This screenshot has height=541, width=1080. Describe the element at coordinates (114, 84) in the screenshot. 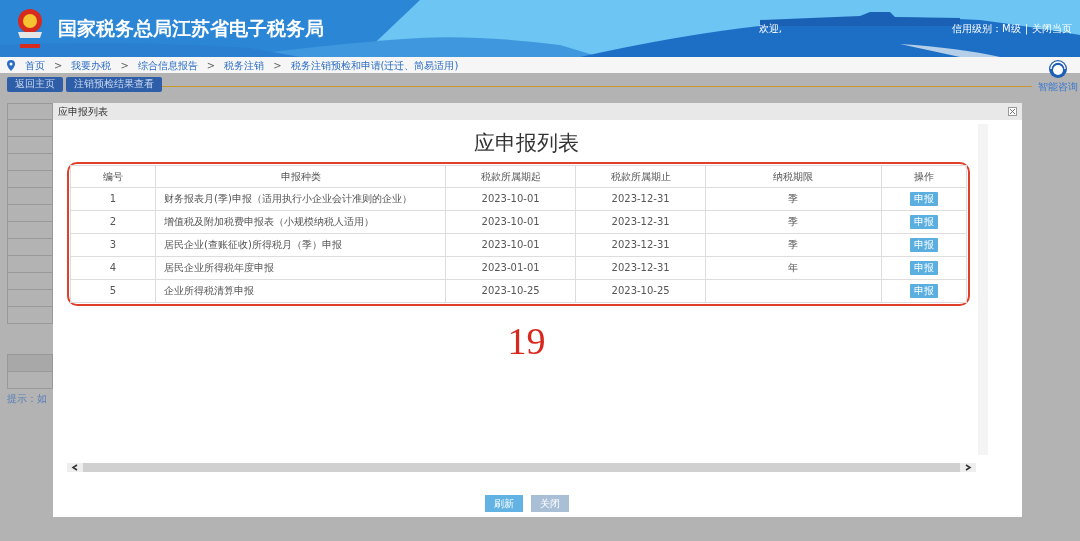

I see `toolbar-button: 注销预检结果查看` at that location.